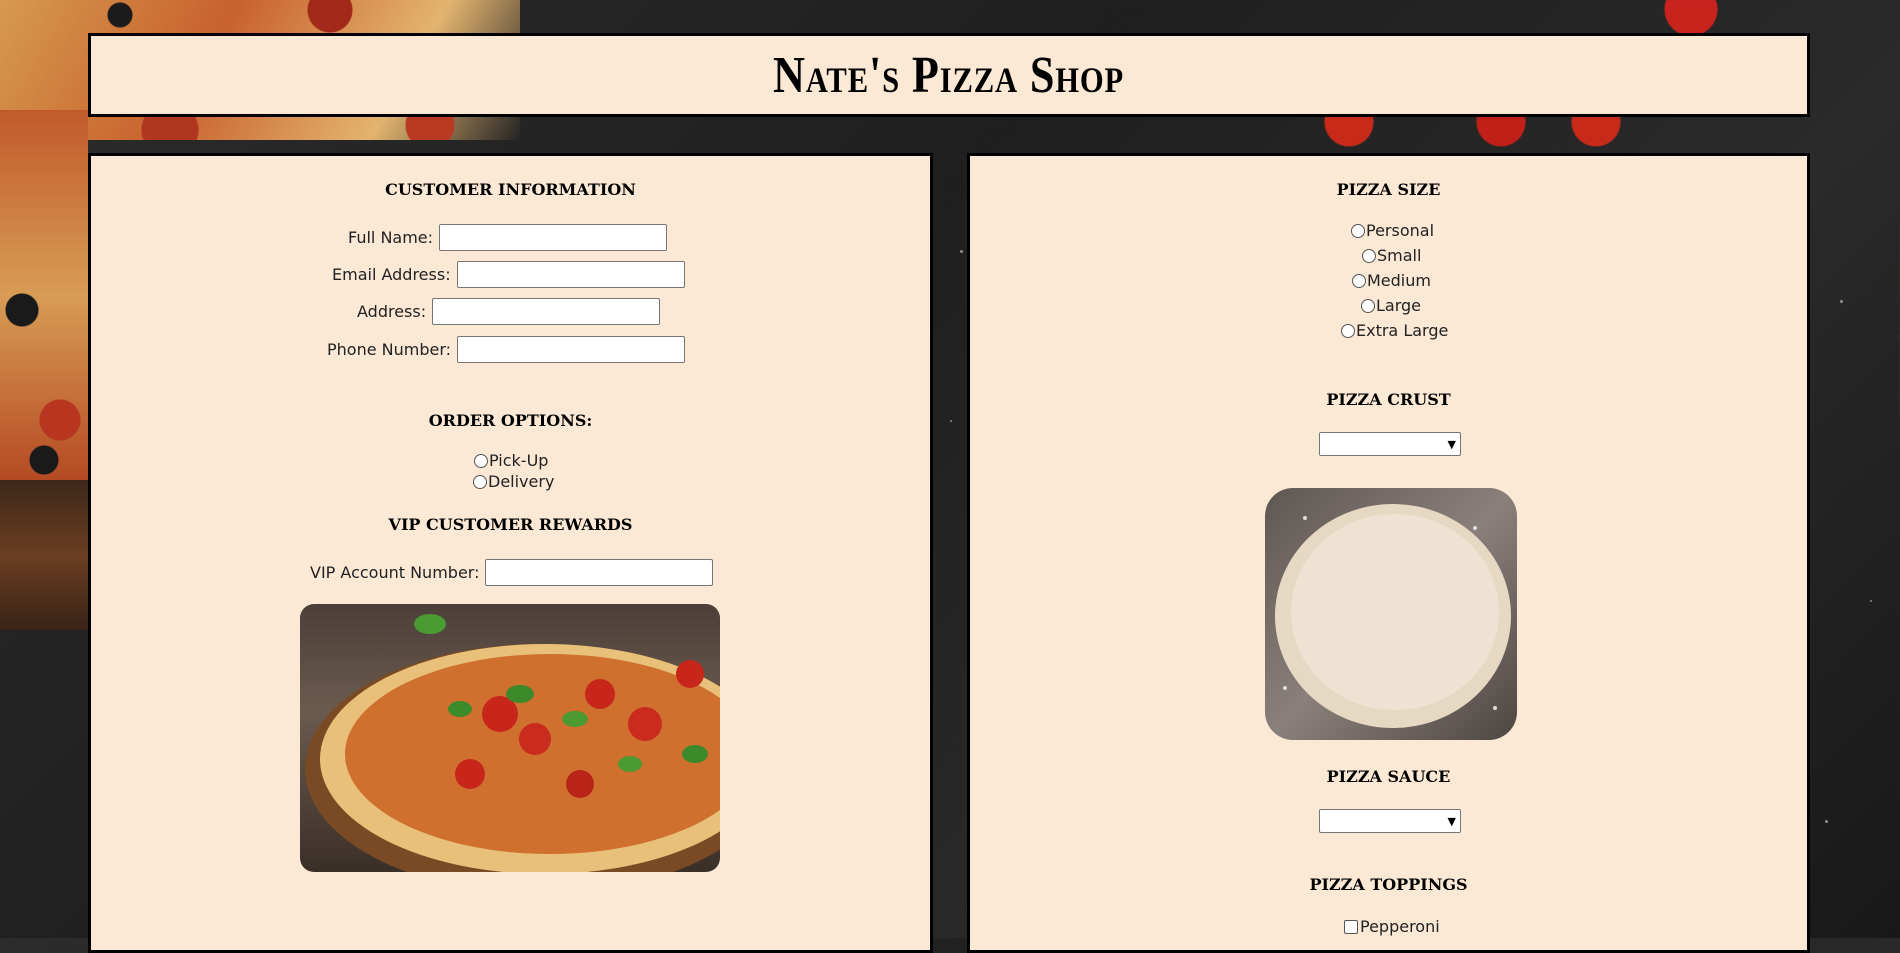 The height and width of the screenshot is (953, 1900). I want to click on size-option-large: Large, so click(1391, 306).